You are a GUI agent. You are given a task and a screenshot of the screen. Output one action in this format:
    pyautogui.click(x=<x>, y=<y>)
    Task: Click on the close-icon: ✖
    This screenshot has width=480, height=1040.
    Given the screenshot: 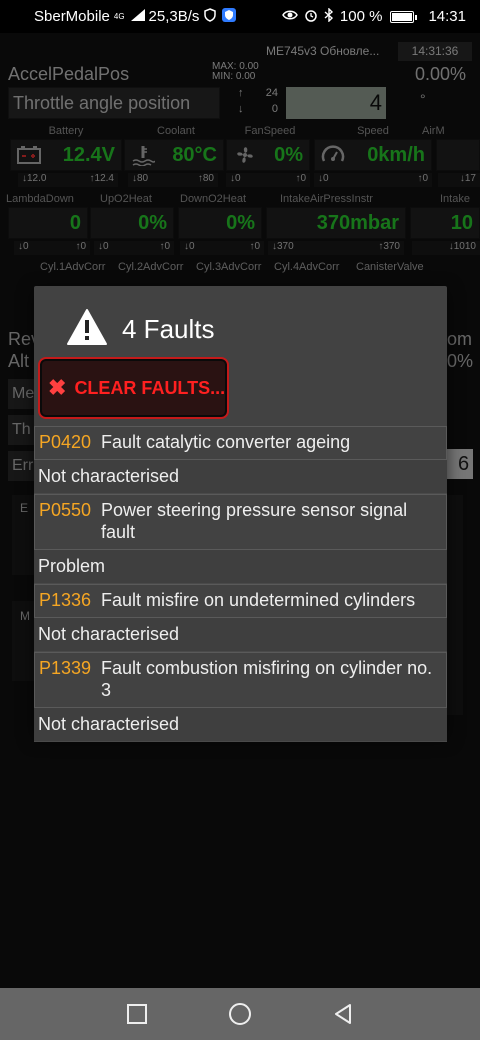 What is the action you would take?
    pyautogui.click(x=57, y=387)
    